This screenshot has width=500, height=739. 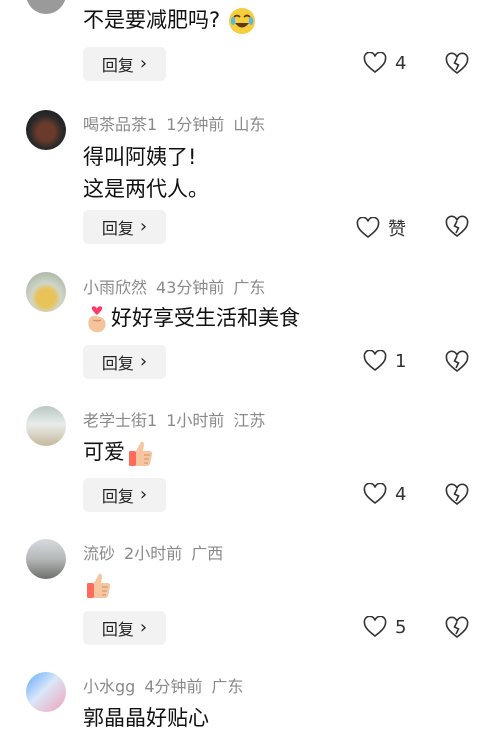 I want to click on comment-text-line: 郭晶晶好贴心, so click(x=146, y=718).